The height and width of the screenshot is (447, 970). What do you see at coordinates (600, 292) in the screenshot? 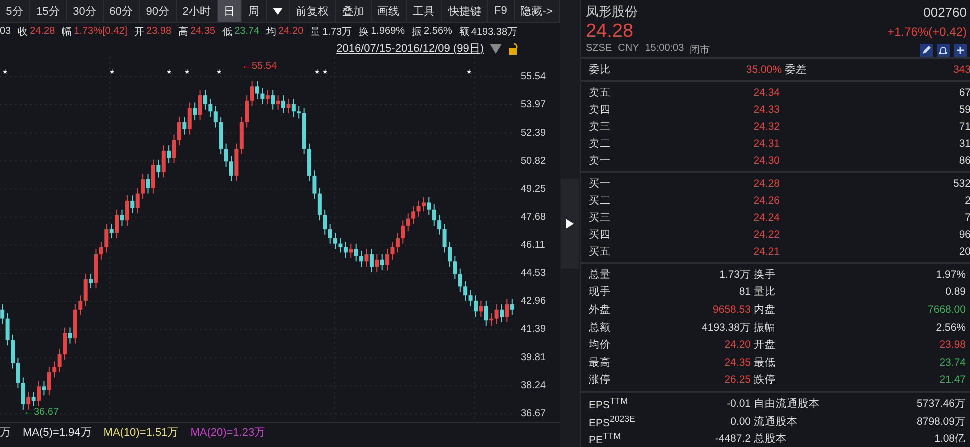
I see `stat-label: 现手` at bounding box center [600, 292].